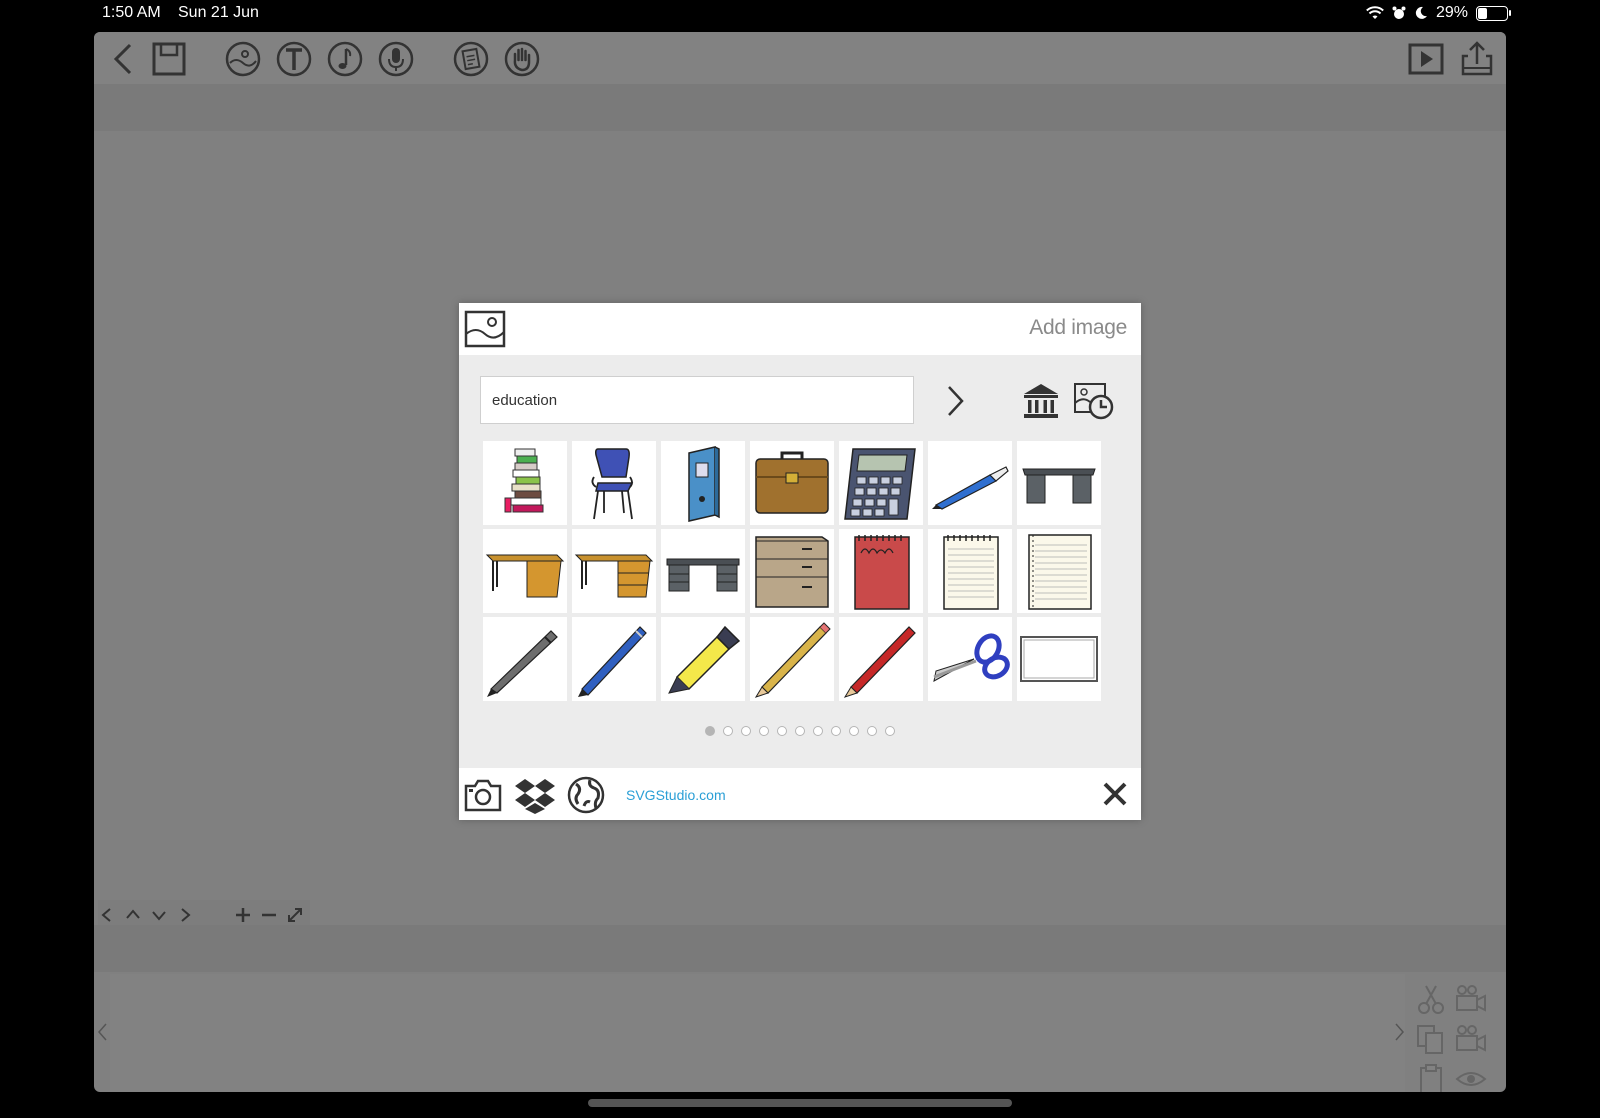  What do you see at coordinates (1078, 327) in the screenshot?
I see `dialog-title: Add image` at bounding box center [1078, 327].